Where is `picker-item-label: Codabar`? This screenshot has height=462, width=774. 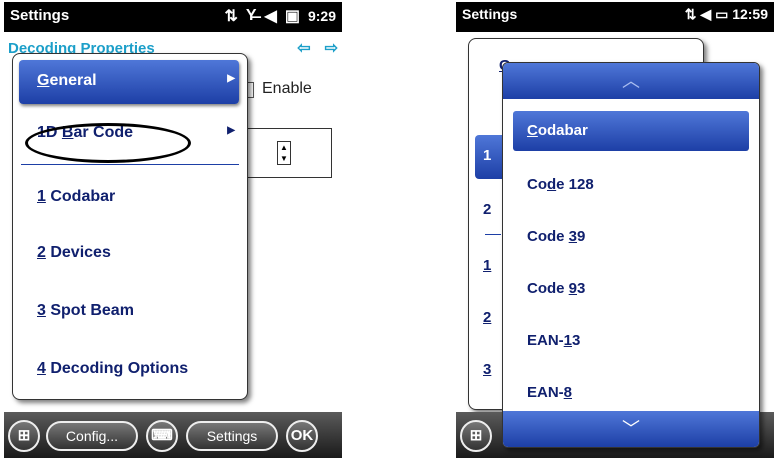 picker-item-label: Codabar is located at coordinates (557, 130).